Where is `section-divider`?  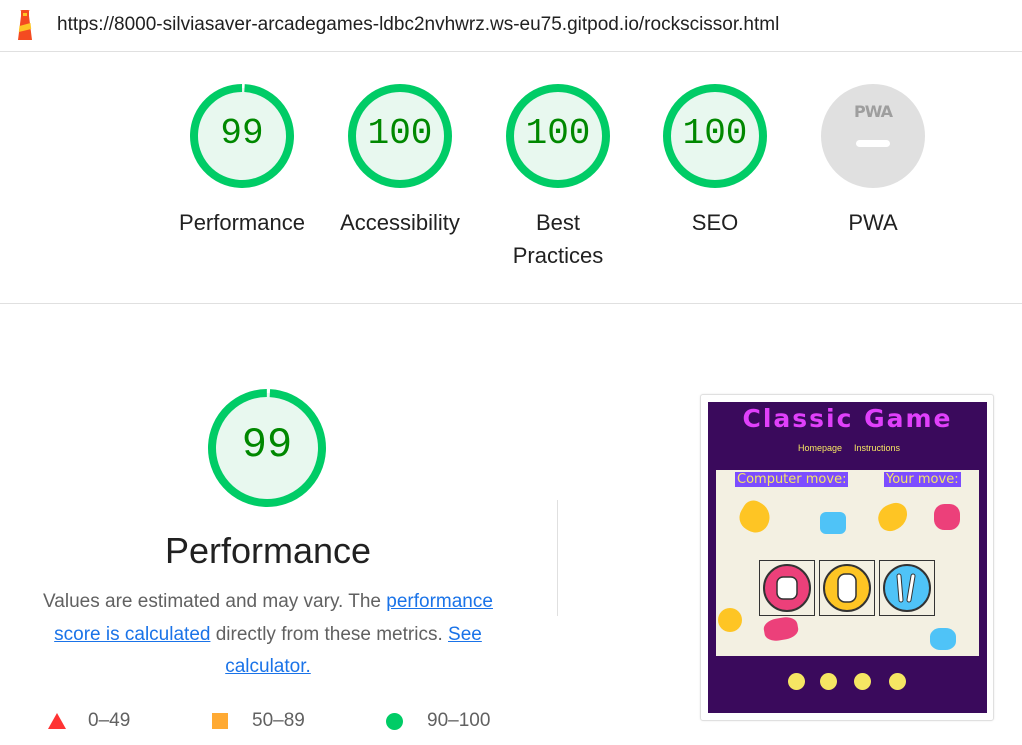 section-divider is located at coordinates (557, 558).